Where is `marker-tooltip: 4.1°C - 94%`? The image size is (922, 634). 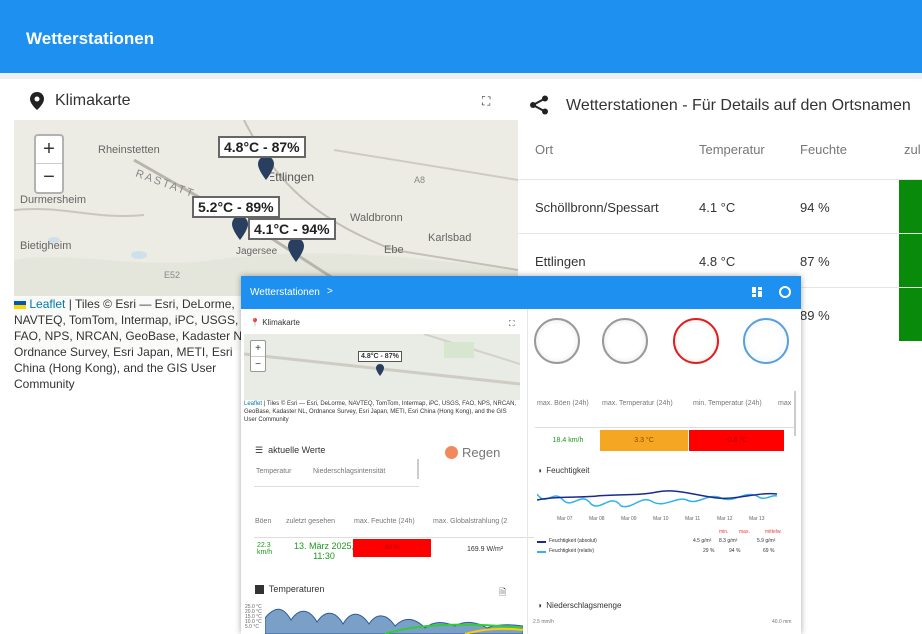 marker-tooltip: 4.1°C - 94% is located at coordinates (292, 229).